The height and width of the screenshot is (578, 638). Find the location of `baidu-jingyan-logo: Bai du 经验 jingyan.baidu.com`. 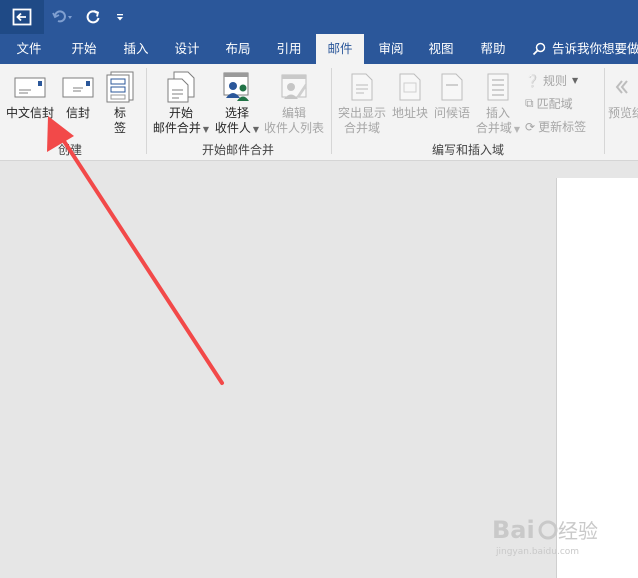

baidu-jingyan-logo: Bai du 经验 jingyan.baidu.com is located at coordinates (545, 536).